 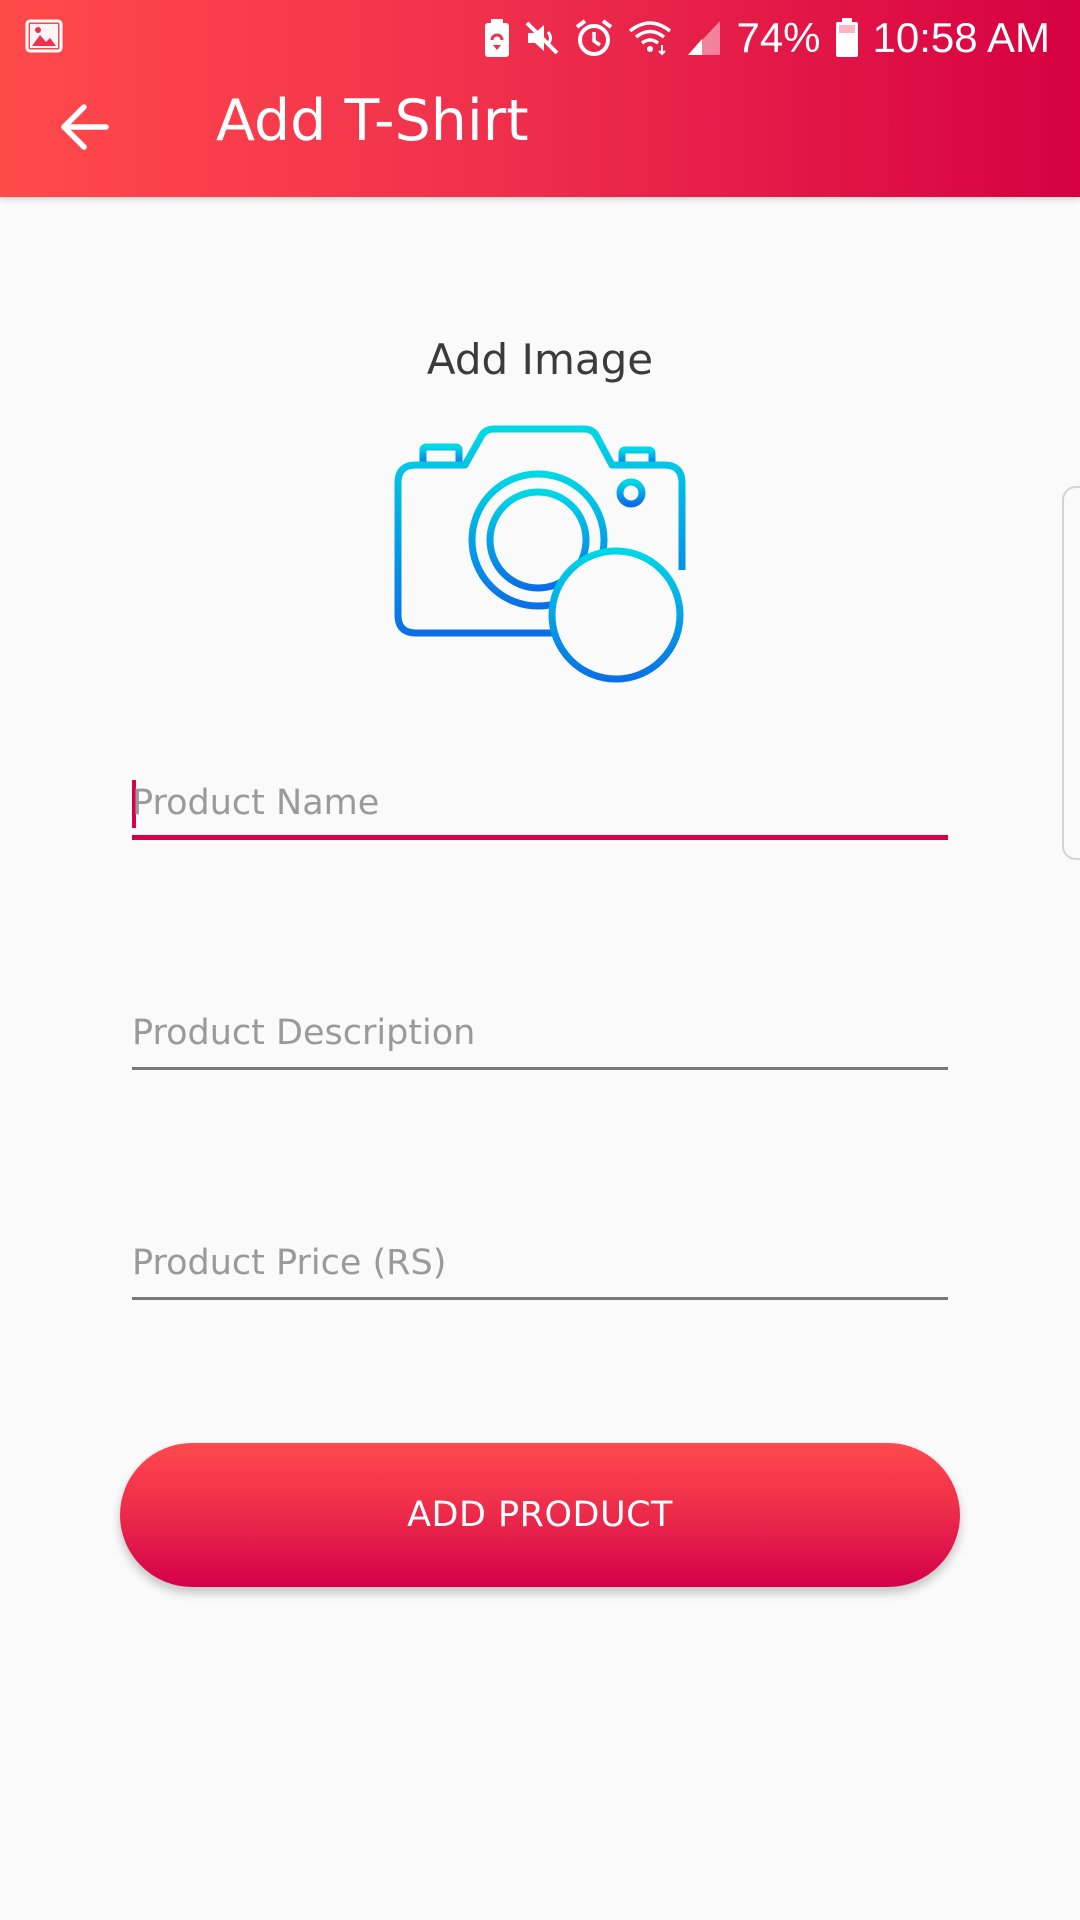 I want to click on signal-icon, so click(x=704, y=38).